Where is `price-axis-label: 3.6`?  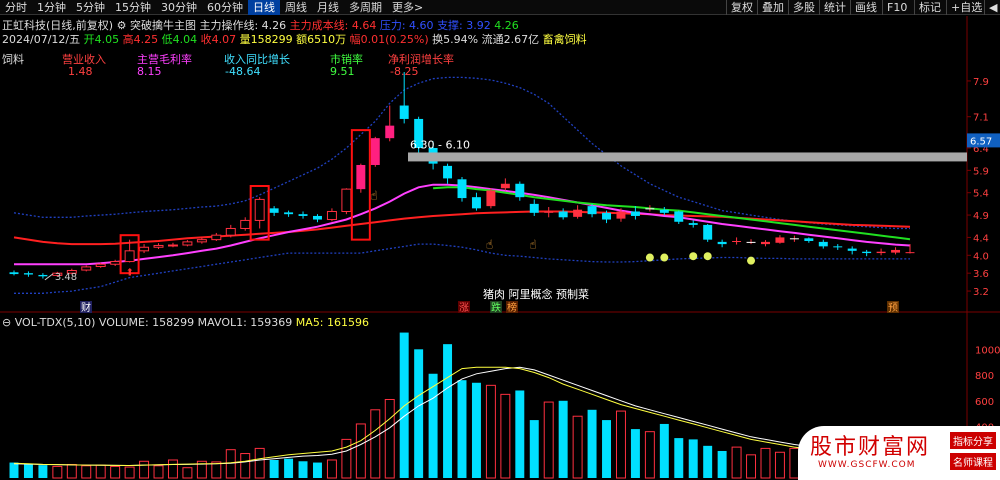 price-axis-label: 3.6 is located at coordinates (981, 274).